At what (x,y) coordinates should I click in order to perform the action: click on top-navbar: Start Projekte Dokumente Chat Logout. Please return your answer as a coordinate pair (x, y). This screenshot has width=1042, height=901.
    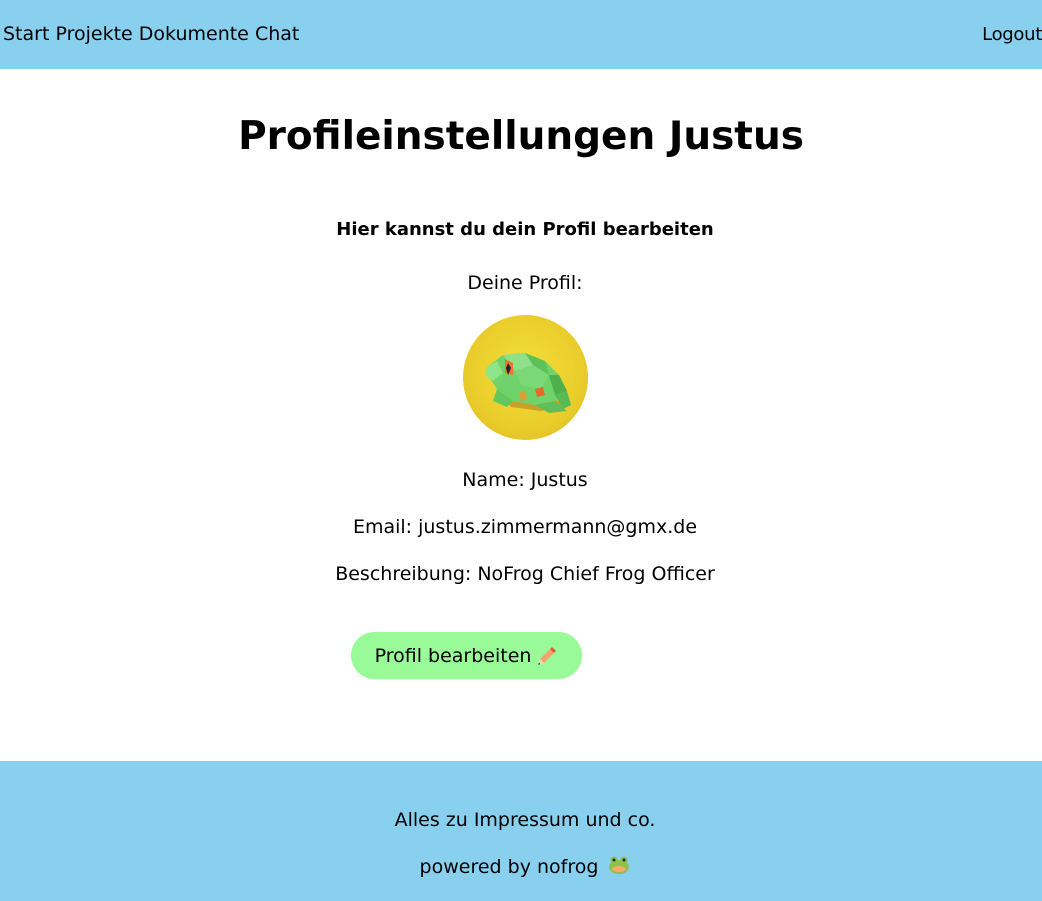
    Looking at the image, I should click on (521, 34).